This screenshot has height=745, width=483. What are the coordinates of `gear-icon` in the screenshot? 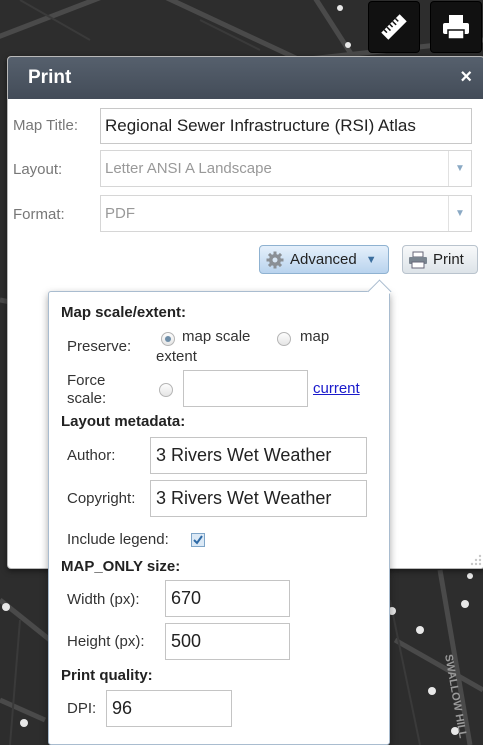 It's located at (275, 259).